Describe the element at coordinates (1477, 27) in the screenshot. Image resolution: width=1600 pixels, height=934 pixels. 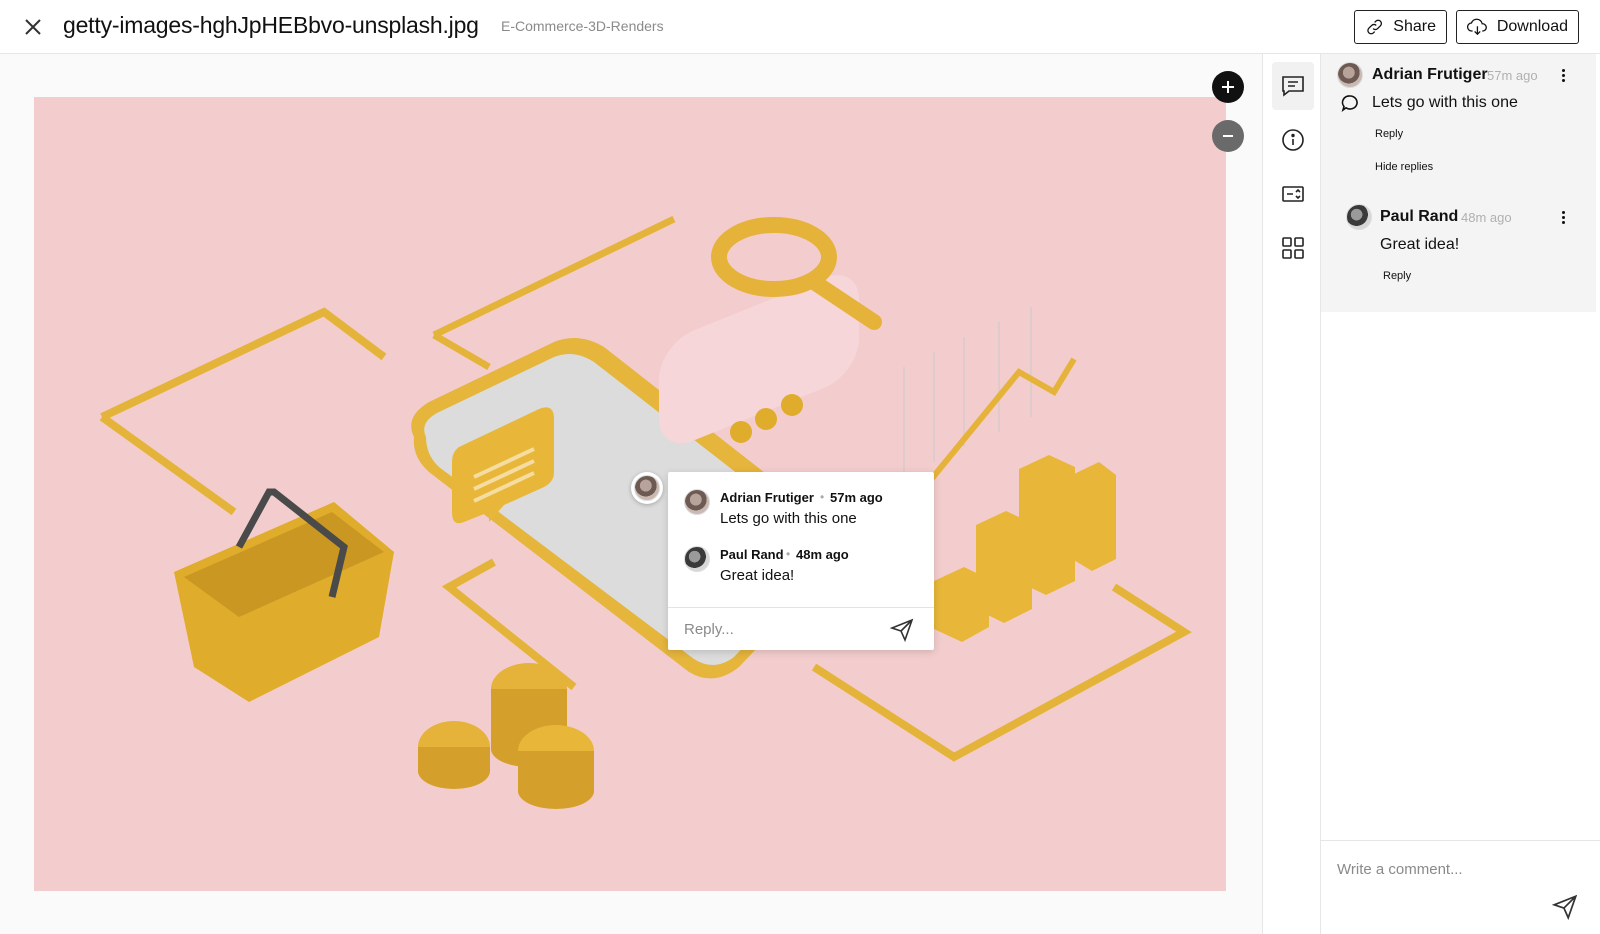
I see `cloud-download-icon` at that location.